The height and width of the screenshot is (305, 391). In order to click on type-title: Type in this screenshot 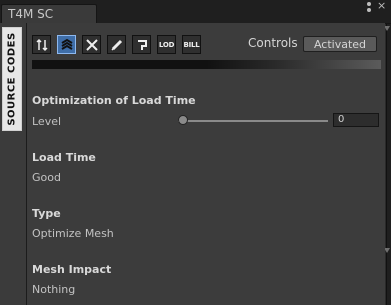, I will do `click(46, 213)`.